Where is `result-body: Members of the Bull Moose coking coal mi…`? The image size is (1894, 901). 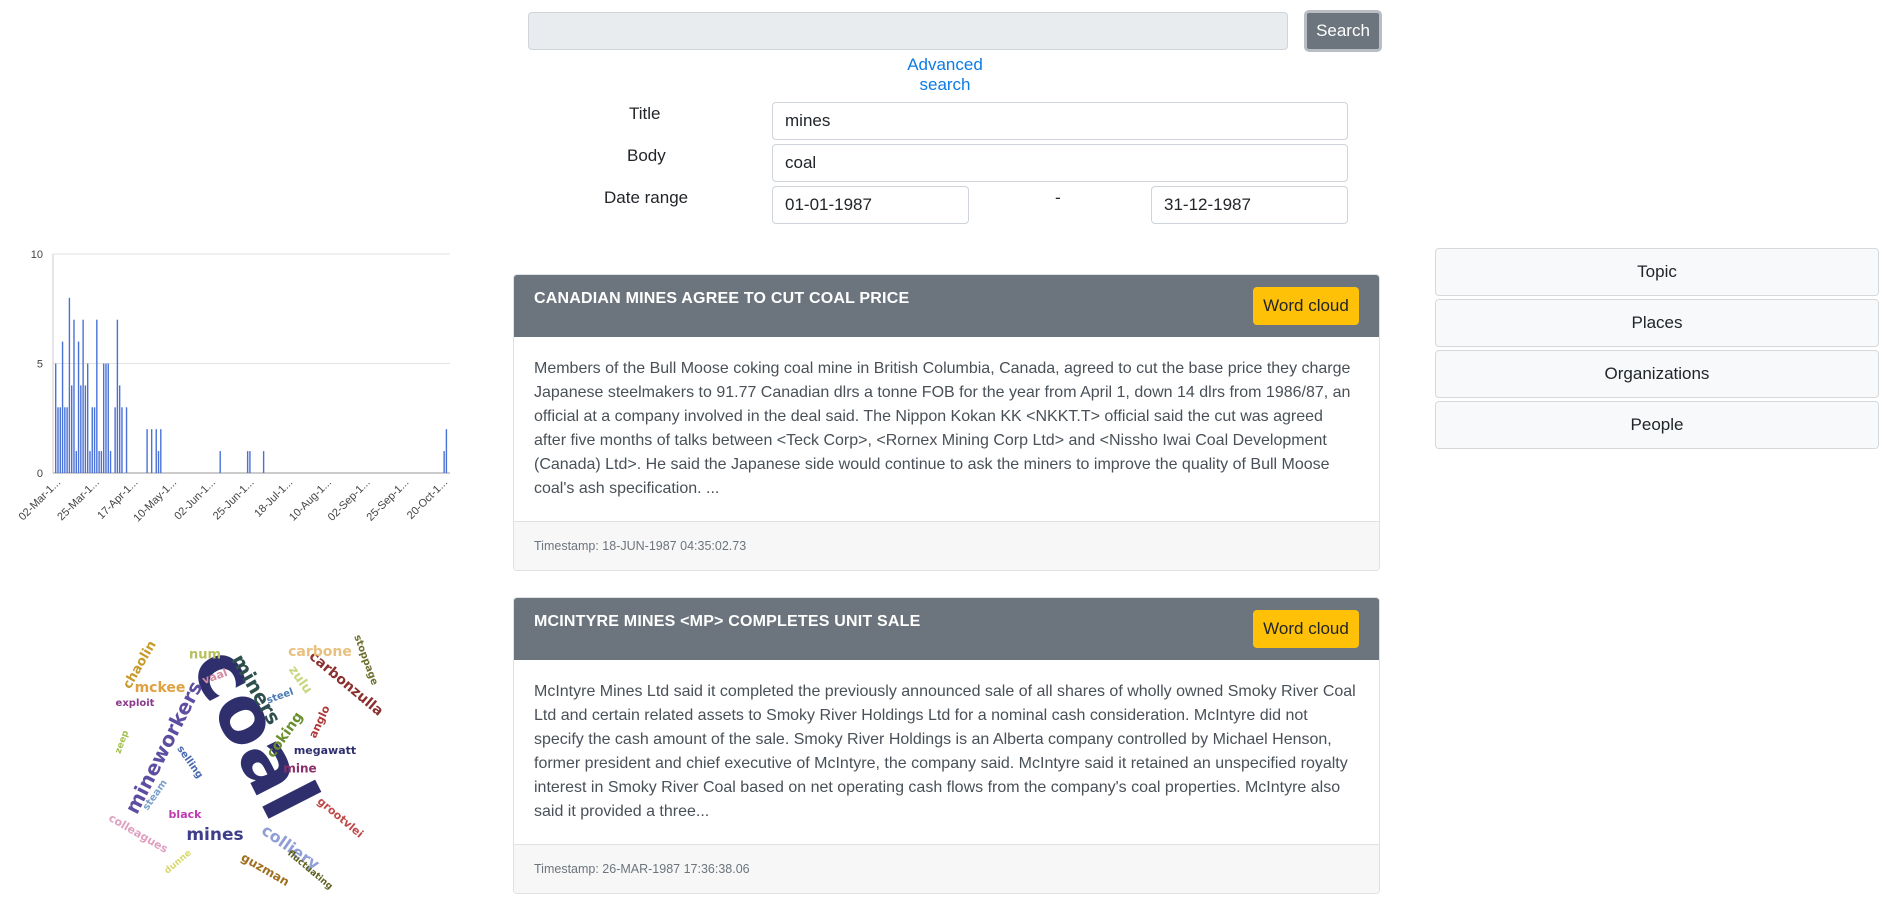
result-body: Members of the Bull Moose coking coal mi… is located at coordinates (942, 428).